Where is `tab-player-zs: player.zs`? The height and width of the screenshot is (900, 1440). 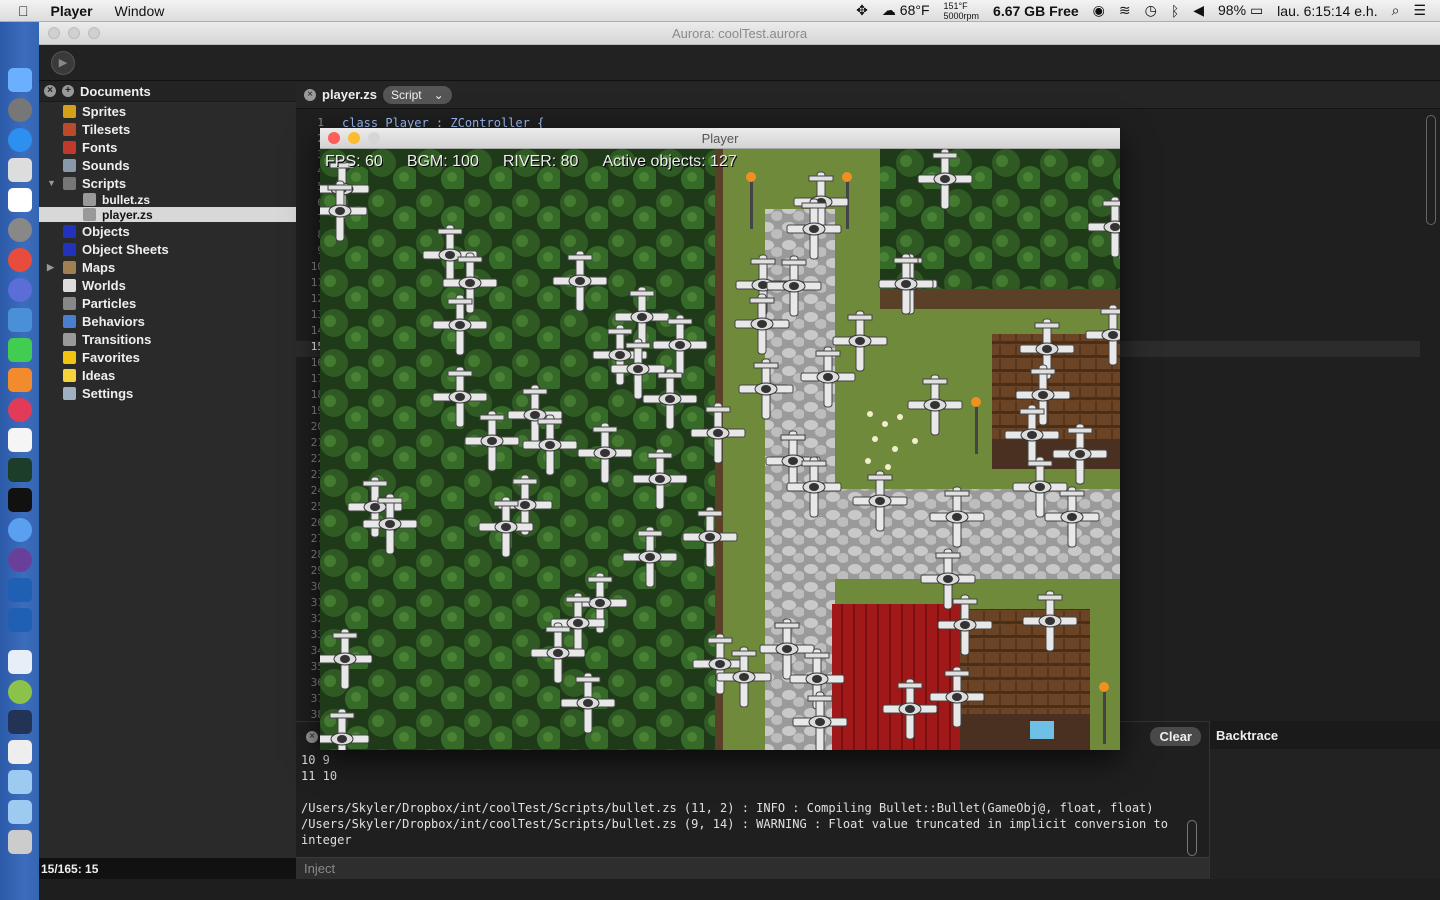 tab-player-zs: player.zs is located at coordinates (349, 94).